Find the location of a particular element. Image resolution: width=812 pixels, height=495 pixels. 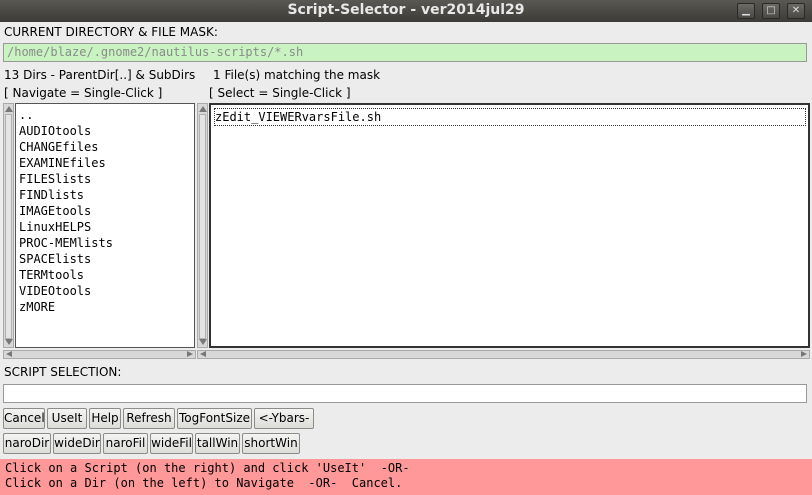

file-list-vscrollbar is located at coordinates (202, 225).